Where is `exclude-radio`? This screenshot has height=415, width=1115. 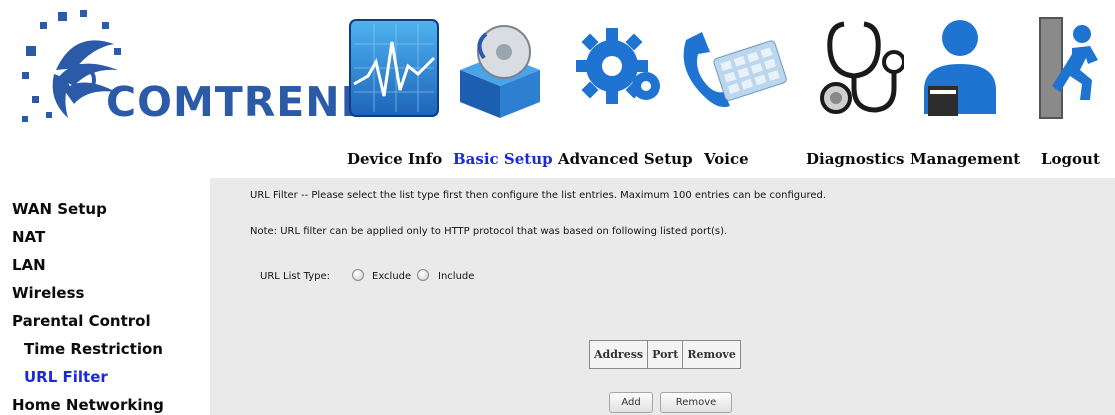
exclude-radio is located at coordinates (358, 275).